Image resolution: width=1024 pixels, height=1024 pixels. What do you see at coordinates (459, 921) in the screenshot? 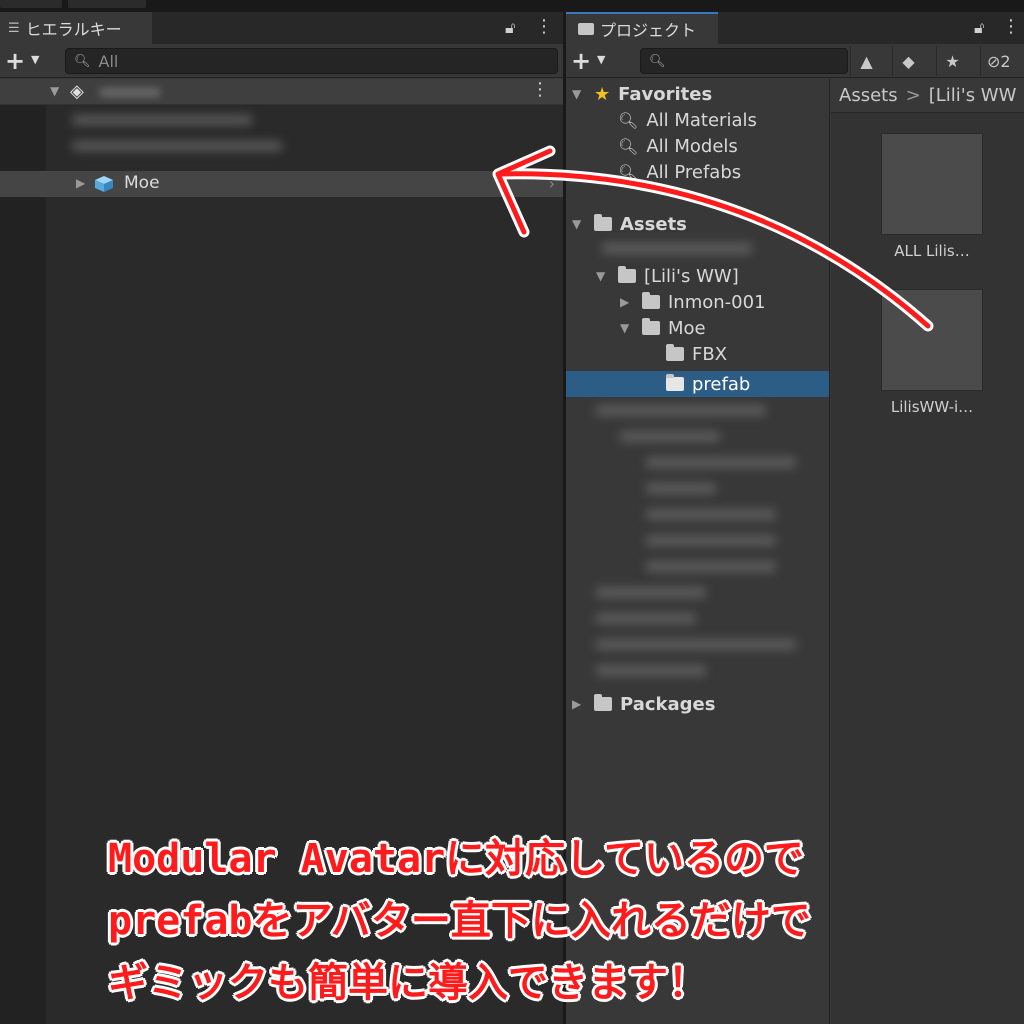
I see `caption-line-2: prefabをアバター直下に入れるだけで` at bounding box center [459, 921].